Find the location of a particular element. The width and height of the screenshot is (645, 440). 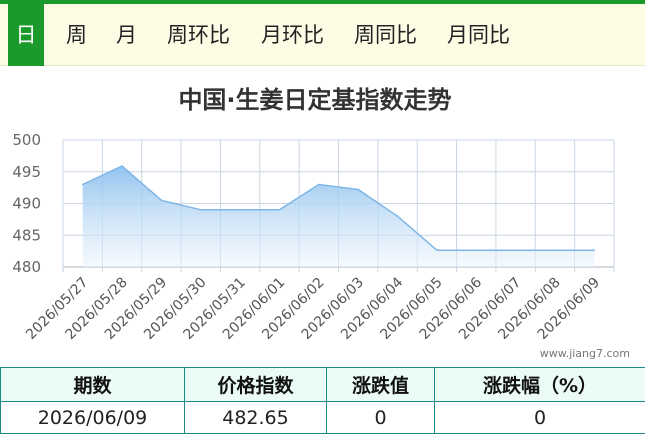

tab-week-over-week: 周环比 is located at coordinates (198, 35).